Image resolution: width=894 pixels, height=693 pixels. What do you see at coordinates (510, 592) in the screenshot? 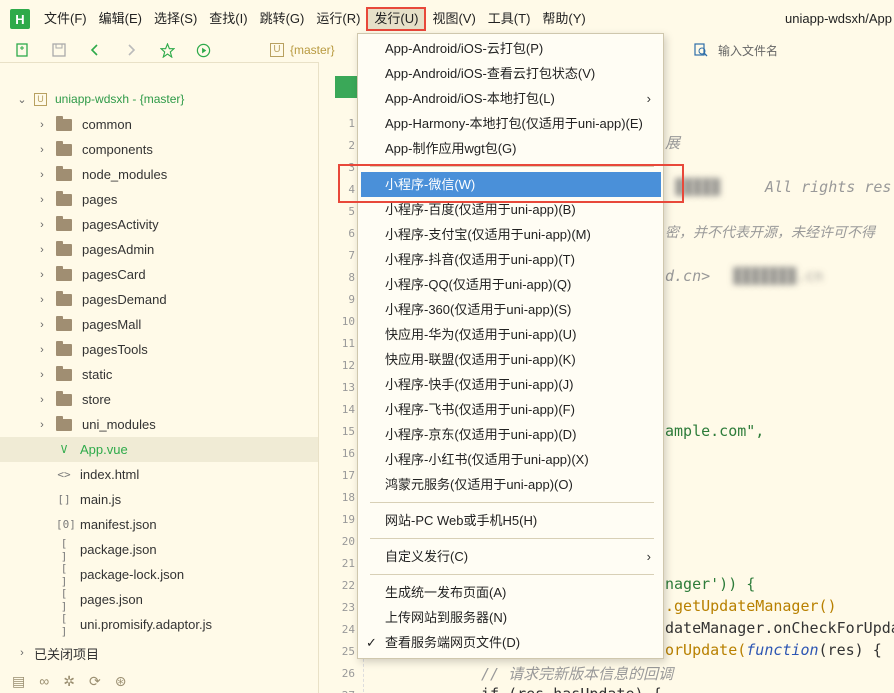
I see `menu-item-publish-0: 生成统一发布页面(A)` at bounding box center [510, 592].